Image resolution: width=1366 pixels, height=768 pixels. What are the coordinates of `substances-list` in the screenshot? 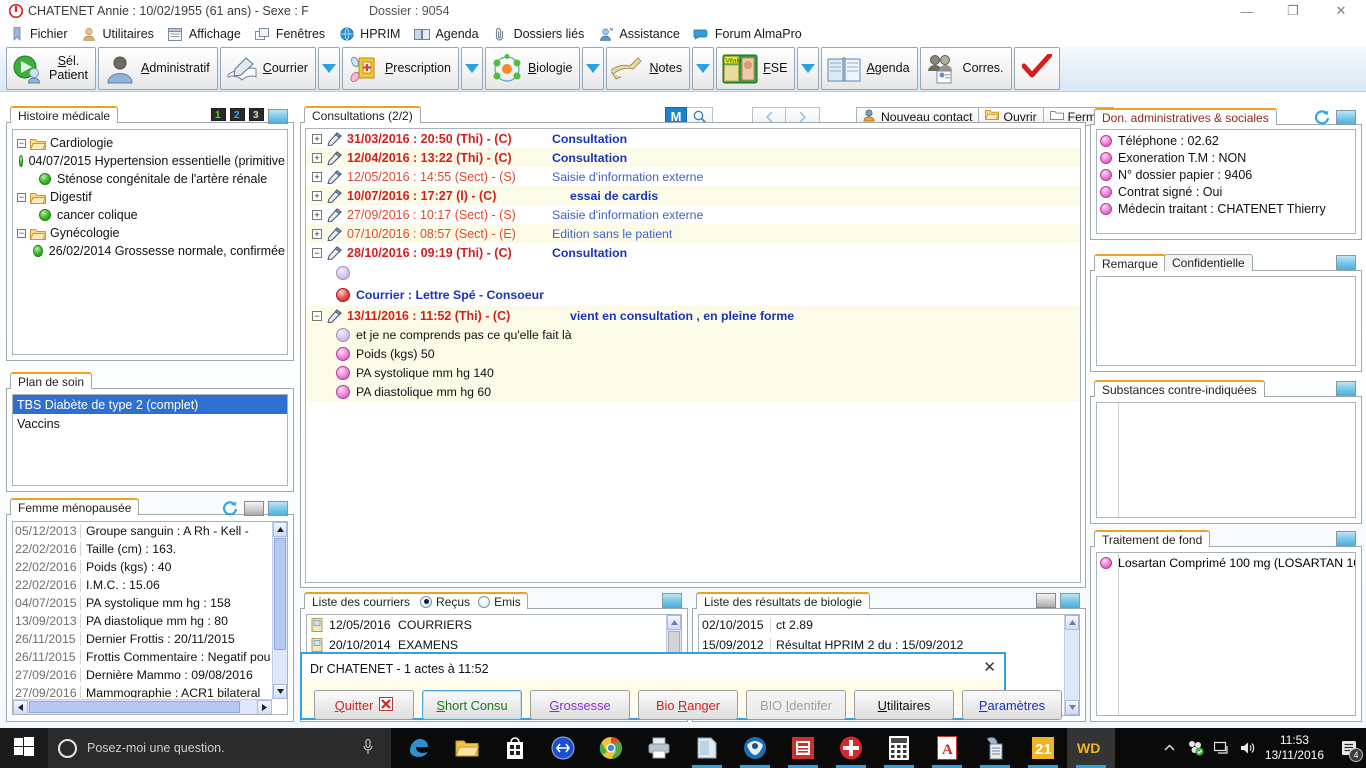 It's located at (1226, 460).